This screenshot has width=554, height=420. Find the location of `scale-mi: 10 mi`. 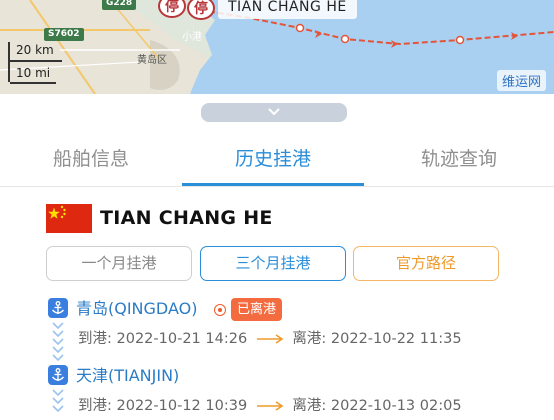

scale-mi: 10 mi is located at coordinates (33, 73).